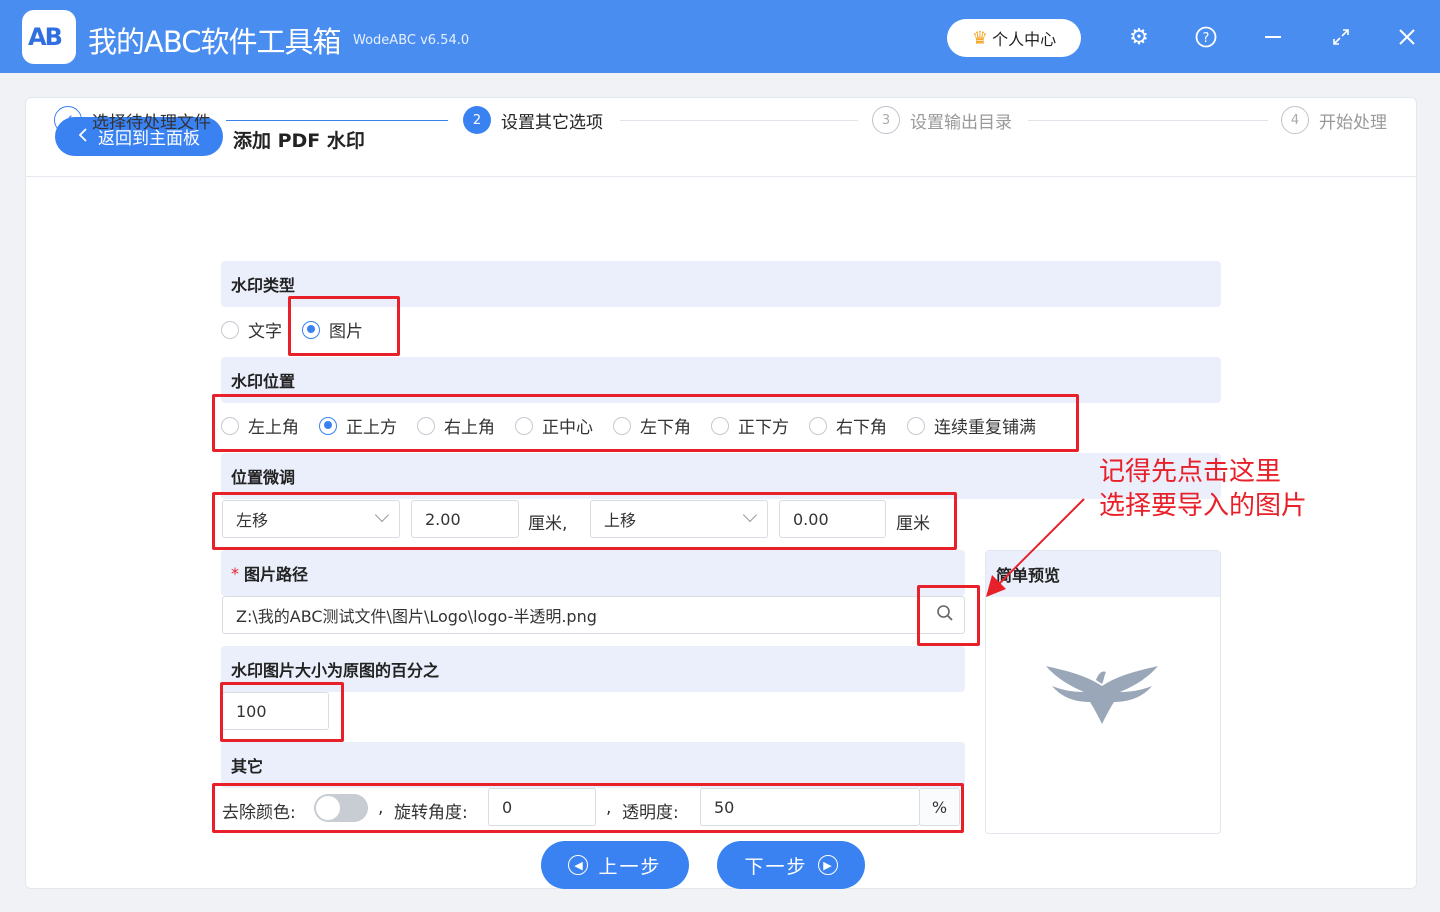 The image size is (1440, 912). What do you see at coordinates (252, 520) in the screenshot?
I see `select-value: 左移` at bounding box center [252, 520].